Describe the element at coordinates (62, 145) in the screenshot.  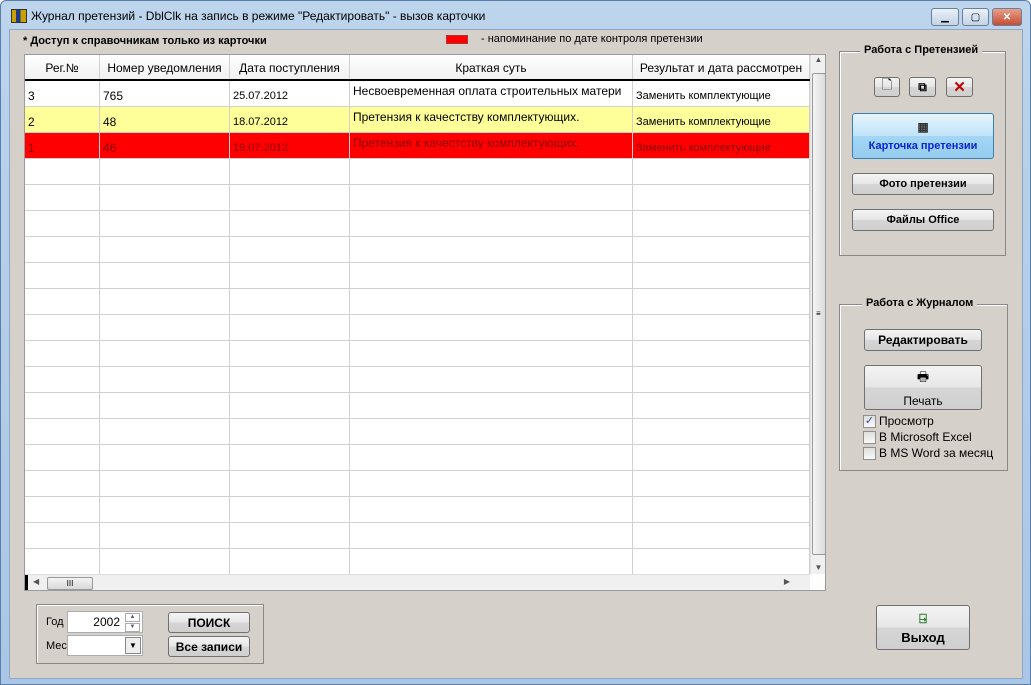
I see `cell-reg: 1` at that location.